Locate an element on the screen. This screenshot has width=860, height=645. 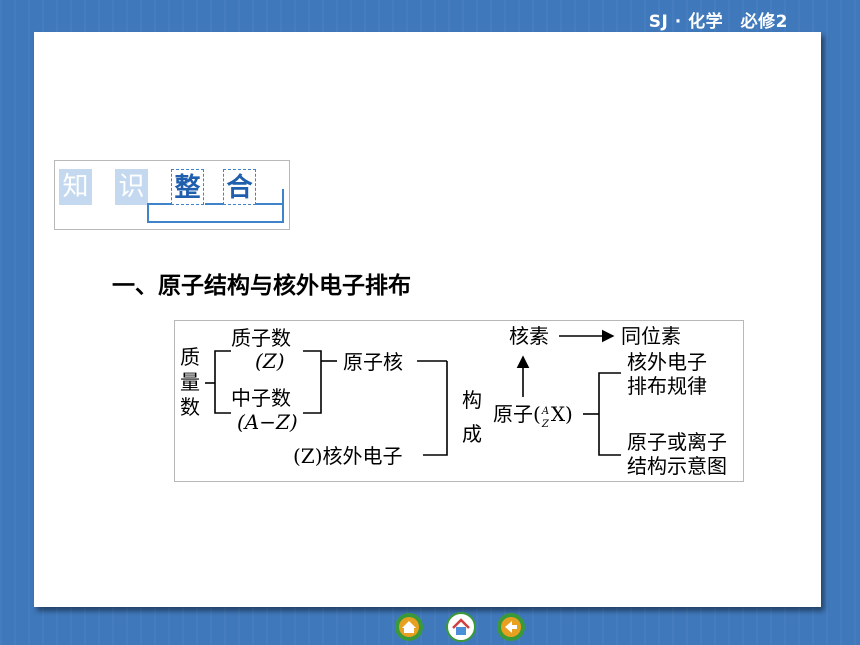
proton-symbol: (Z) is located at coordinates (270, 361).